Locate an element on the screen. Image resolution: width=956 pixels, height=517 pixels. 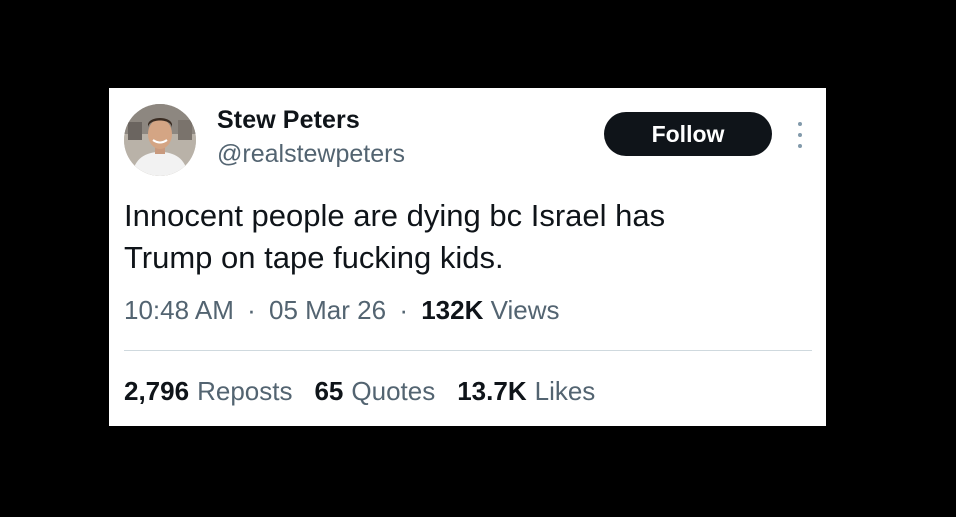
likes-count: 13.7K is located at coordinates (492, 391).